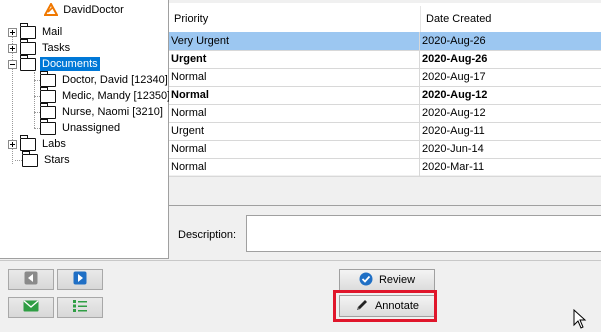  Describe the element at coordinates (385, 131) in the screenshot. I see `table-row: Urgent 2020-Aug-11` at that location.